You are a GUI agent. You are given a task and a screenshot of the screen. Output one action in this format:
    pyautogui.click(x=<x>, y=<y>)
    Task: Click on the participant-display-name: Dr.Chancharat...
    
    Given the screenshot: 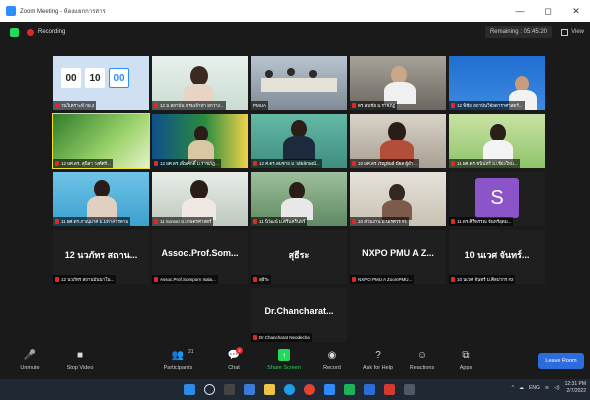 What is the action you would take?
    pyautogui.click(x=299, y=311)
    